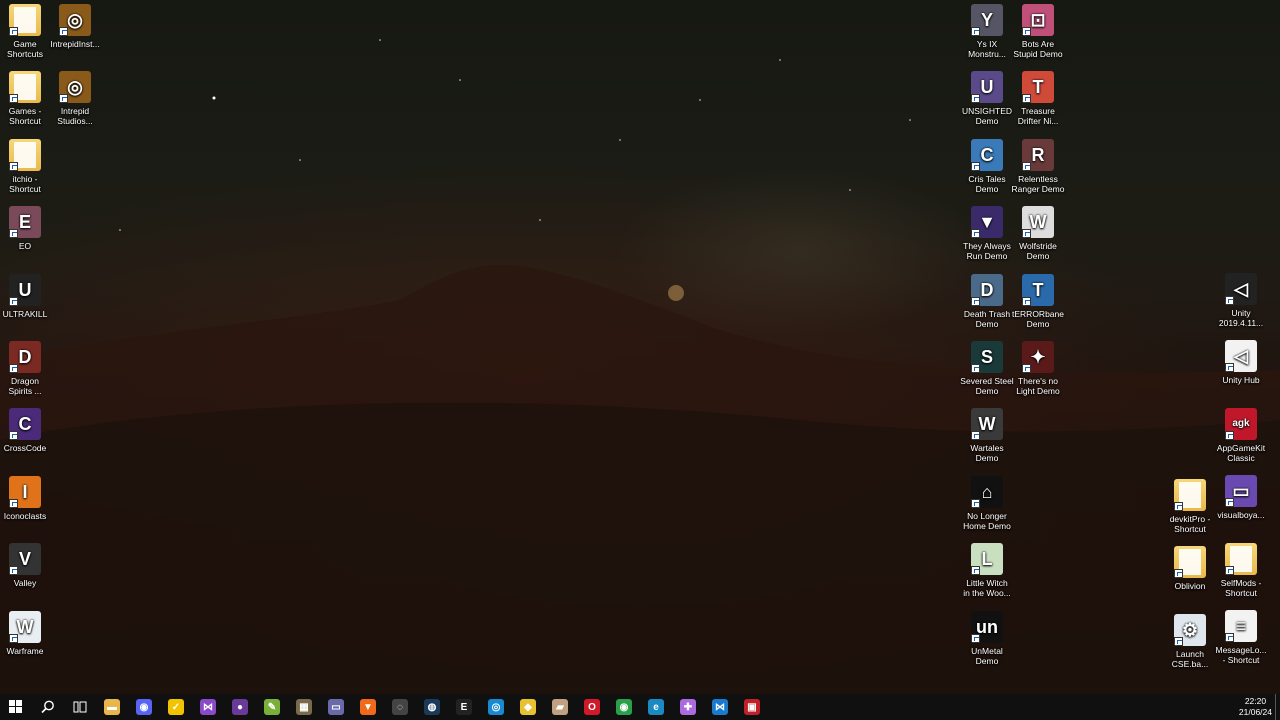 This screenshot has width=1280, height=720. Describe the element at coordinates (1241, 435) in the screenshot. I see `desktop-shortcut: agk AppGameKit Classic` at that location.